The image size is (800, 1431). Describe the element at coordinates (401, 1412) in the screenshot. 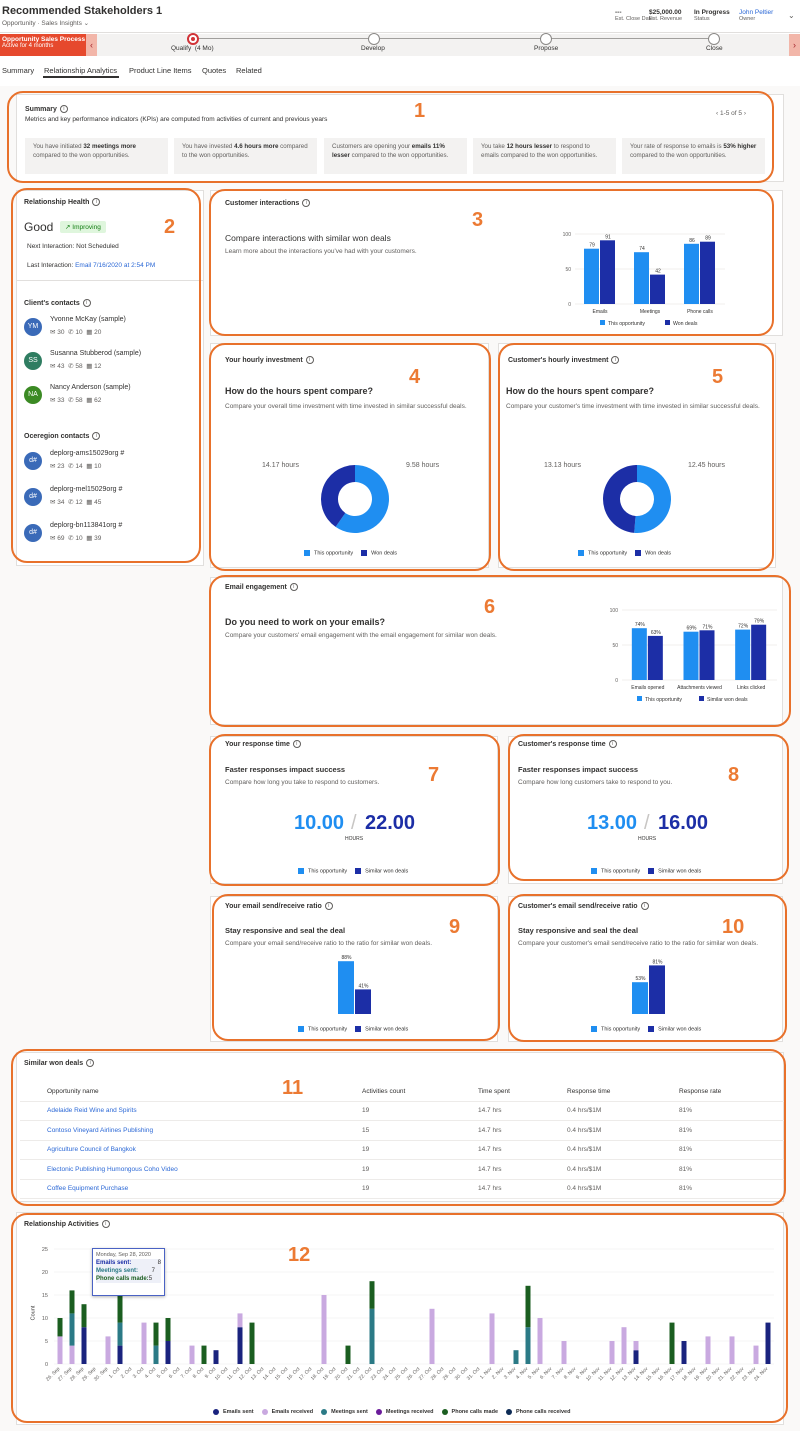

I see `legend-item: Meetings received` at that location.